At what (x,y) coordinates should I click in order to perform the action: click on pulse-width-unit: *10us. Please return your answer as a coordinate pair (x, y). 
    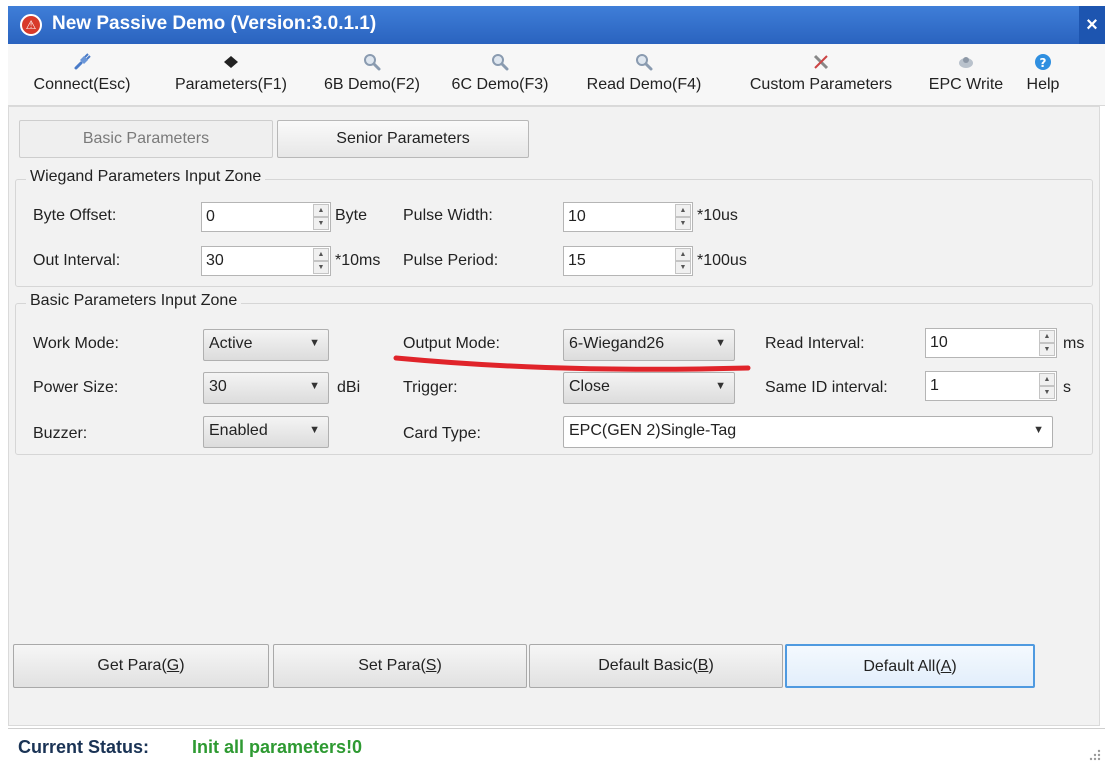
    Looking at the image, I should click on (717, 215).